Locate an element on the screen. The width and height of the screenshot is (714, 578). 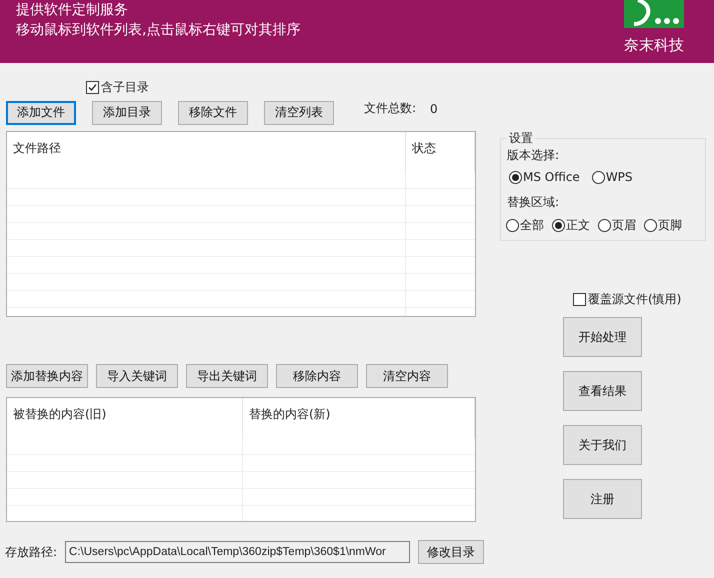
toolbar-button: 导入关键词 is located at coordinates (137, 376).